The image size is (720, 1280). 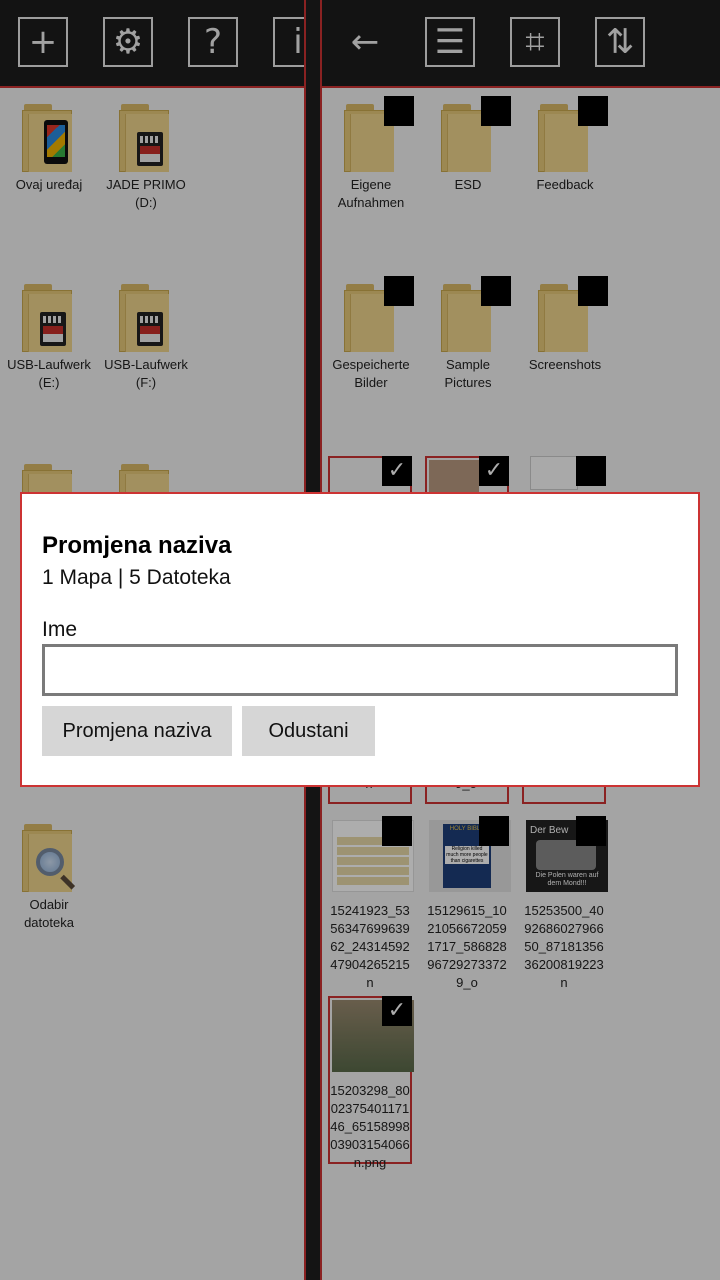 I want to click on cancel-button: Odustani, so click(x=308, y=731).